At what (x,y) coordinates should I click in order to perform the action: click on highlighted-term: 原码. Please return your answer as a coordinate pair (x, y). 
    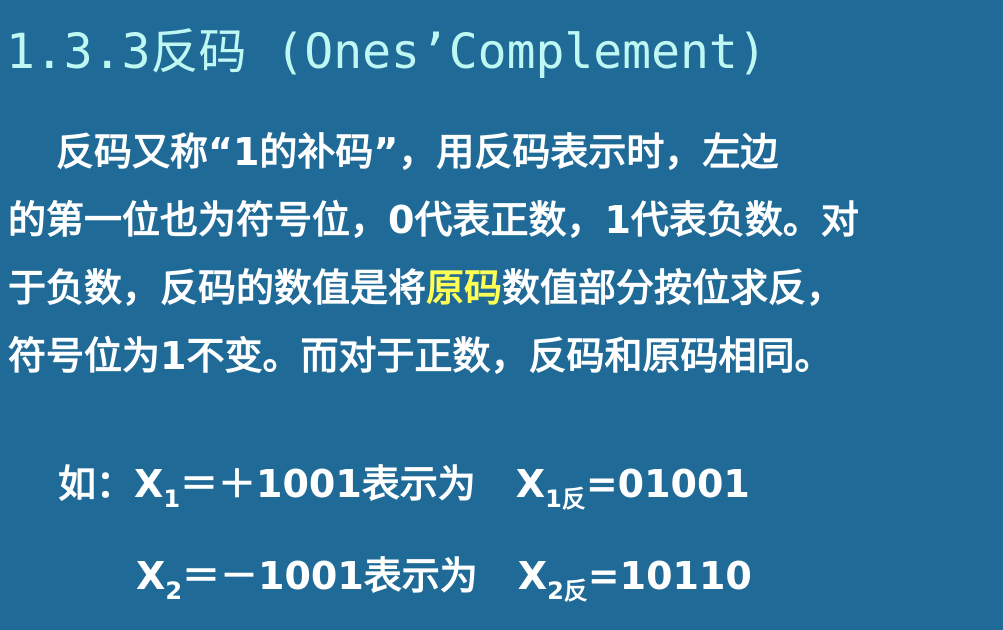
    Looking at the image, I should click on (464, 288).